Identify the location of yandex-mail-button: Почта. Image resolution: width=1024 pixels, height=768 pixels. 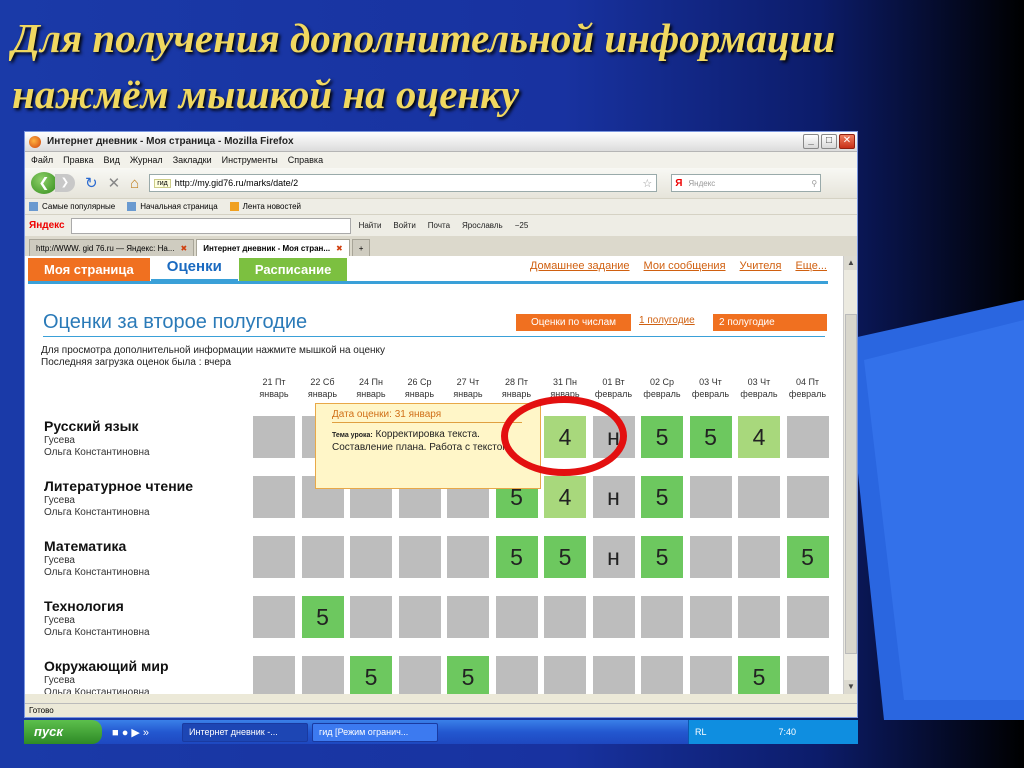
(439, 225).